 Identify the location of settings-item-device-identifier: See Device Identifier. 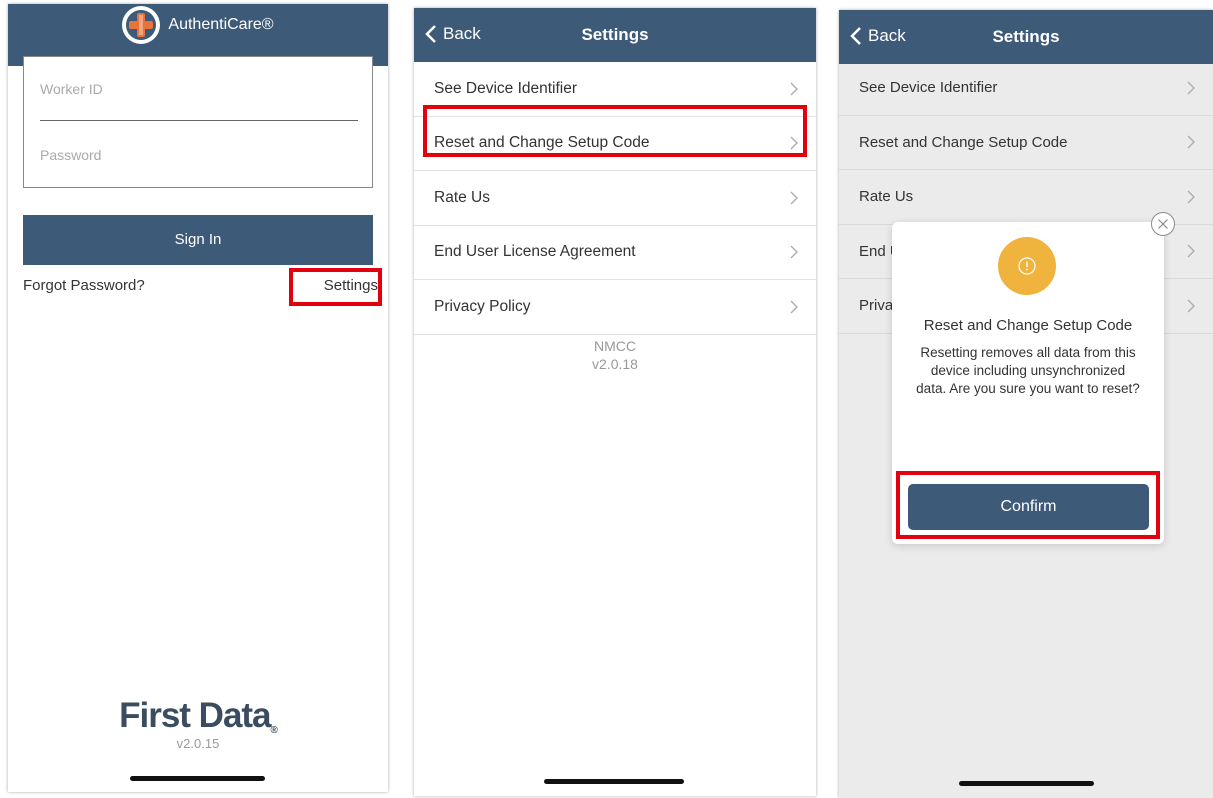
(1026, 88).